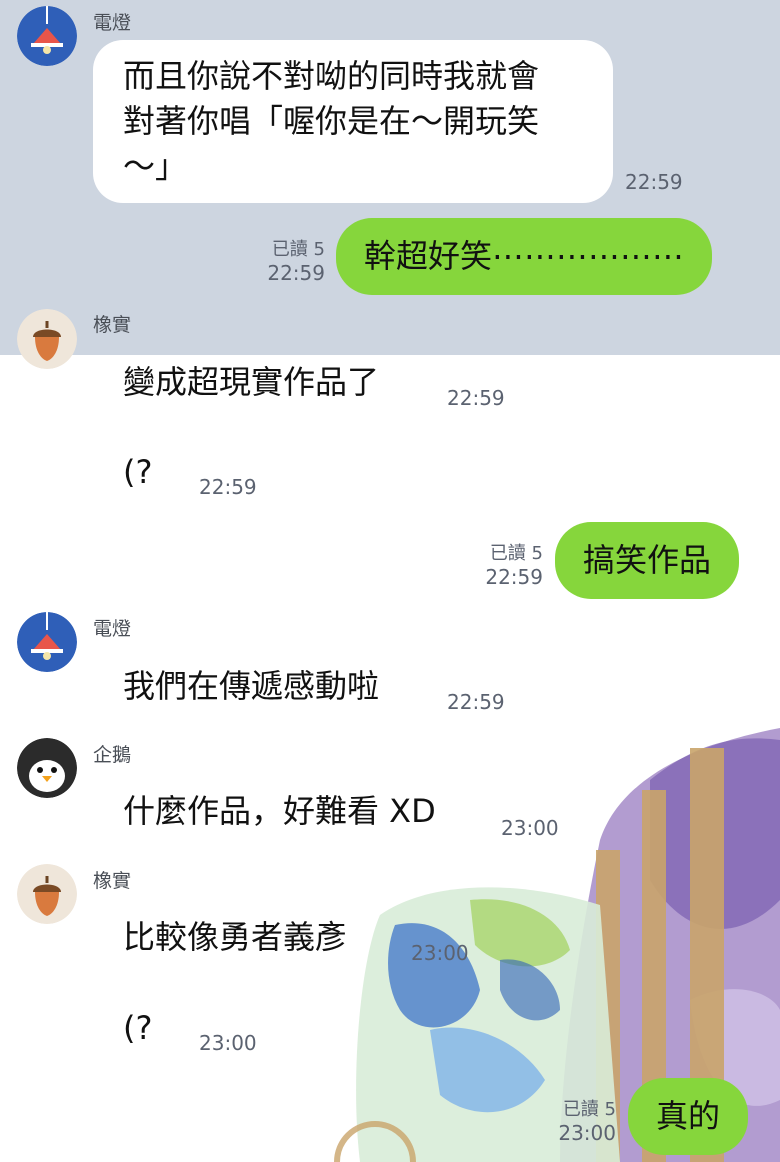 This screenshot has width=780, height=1162. What do you see at coordinates (155, 166) in the screenshot?
I see `message-line: ～」` at bounding box center [155, 166].